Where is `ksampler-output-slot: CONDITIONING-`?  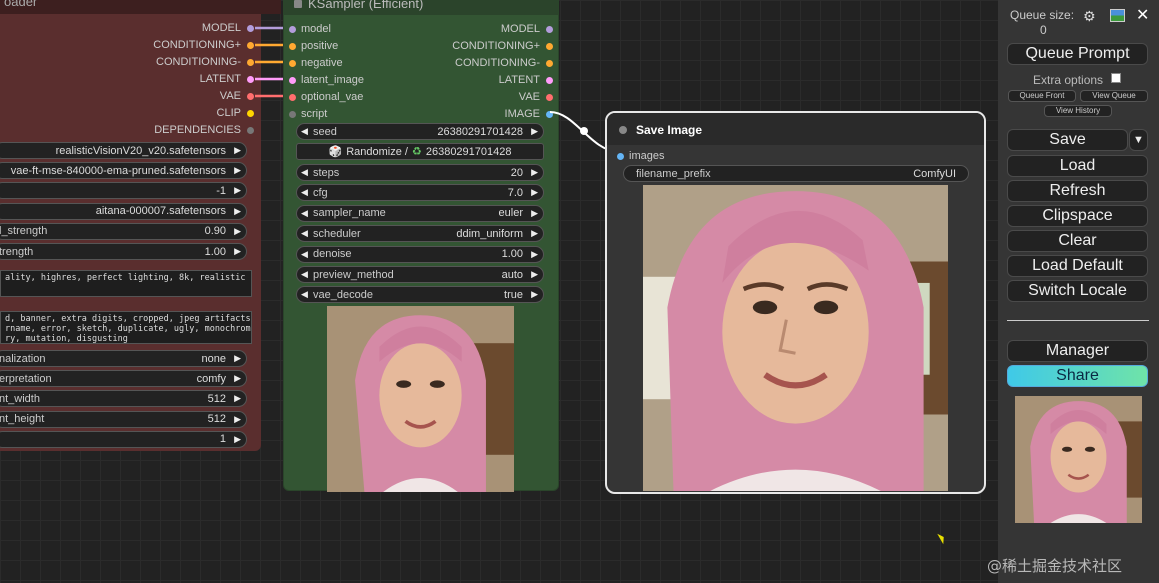 ksampler-output-slot: CONDITIONING- is located at coordinates (504, 63).